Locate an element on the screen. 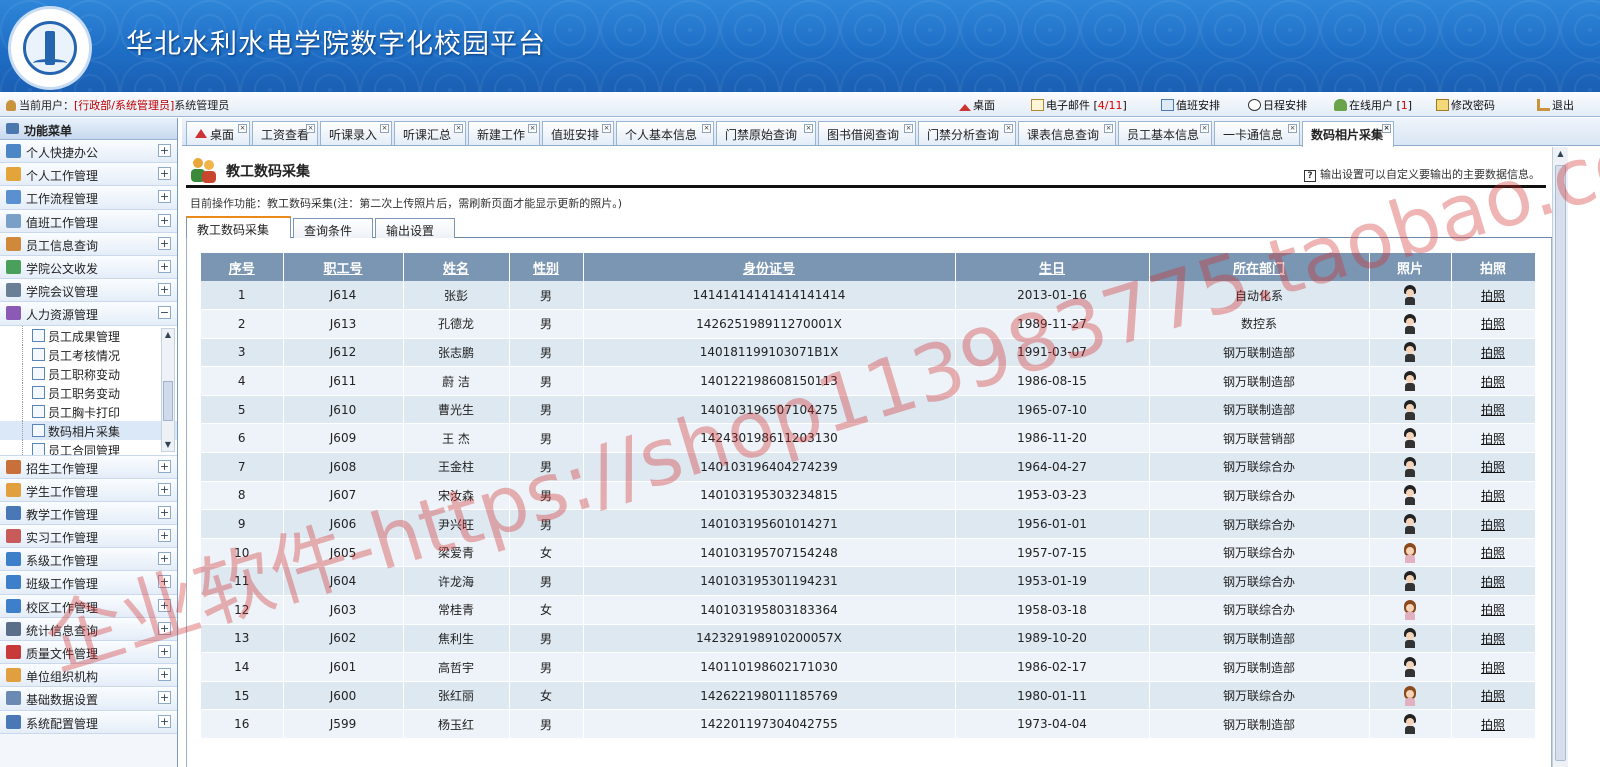  tab: 新建工作 × is located at coordinates (504, 133).